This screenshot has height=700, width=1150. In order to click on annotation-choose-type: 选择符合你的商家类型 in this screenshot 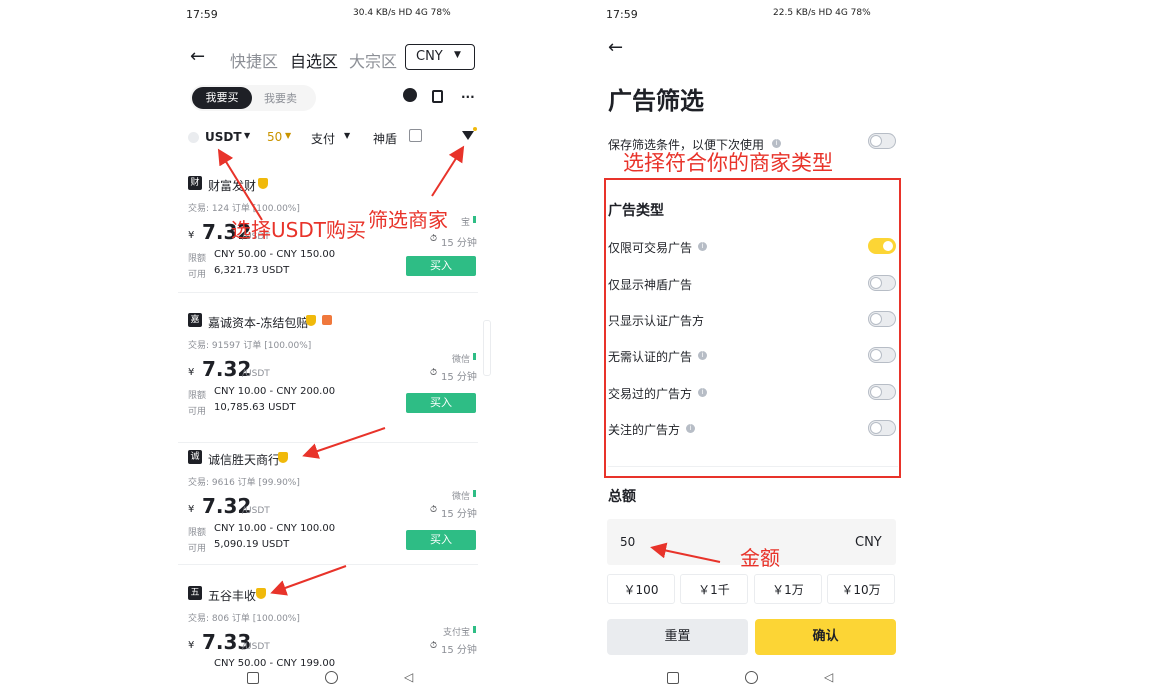, I will do `click(728, 163)`.